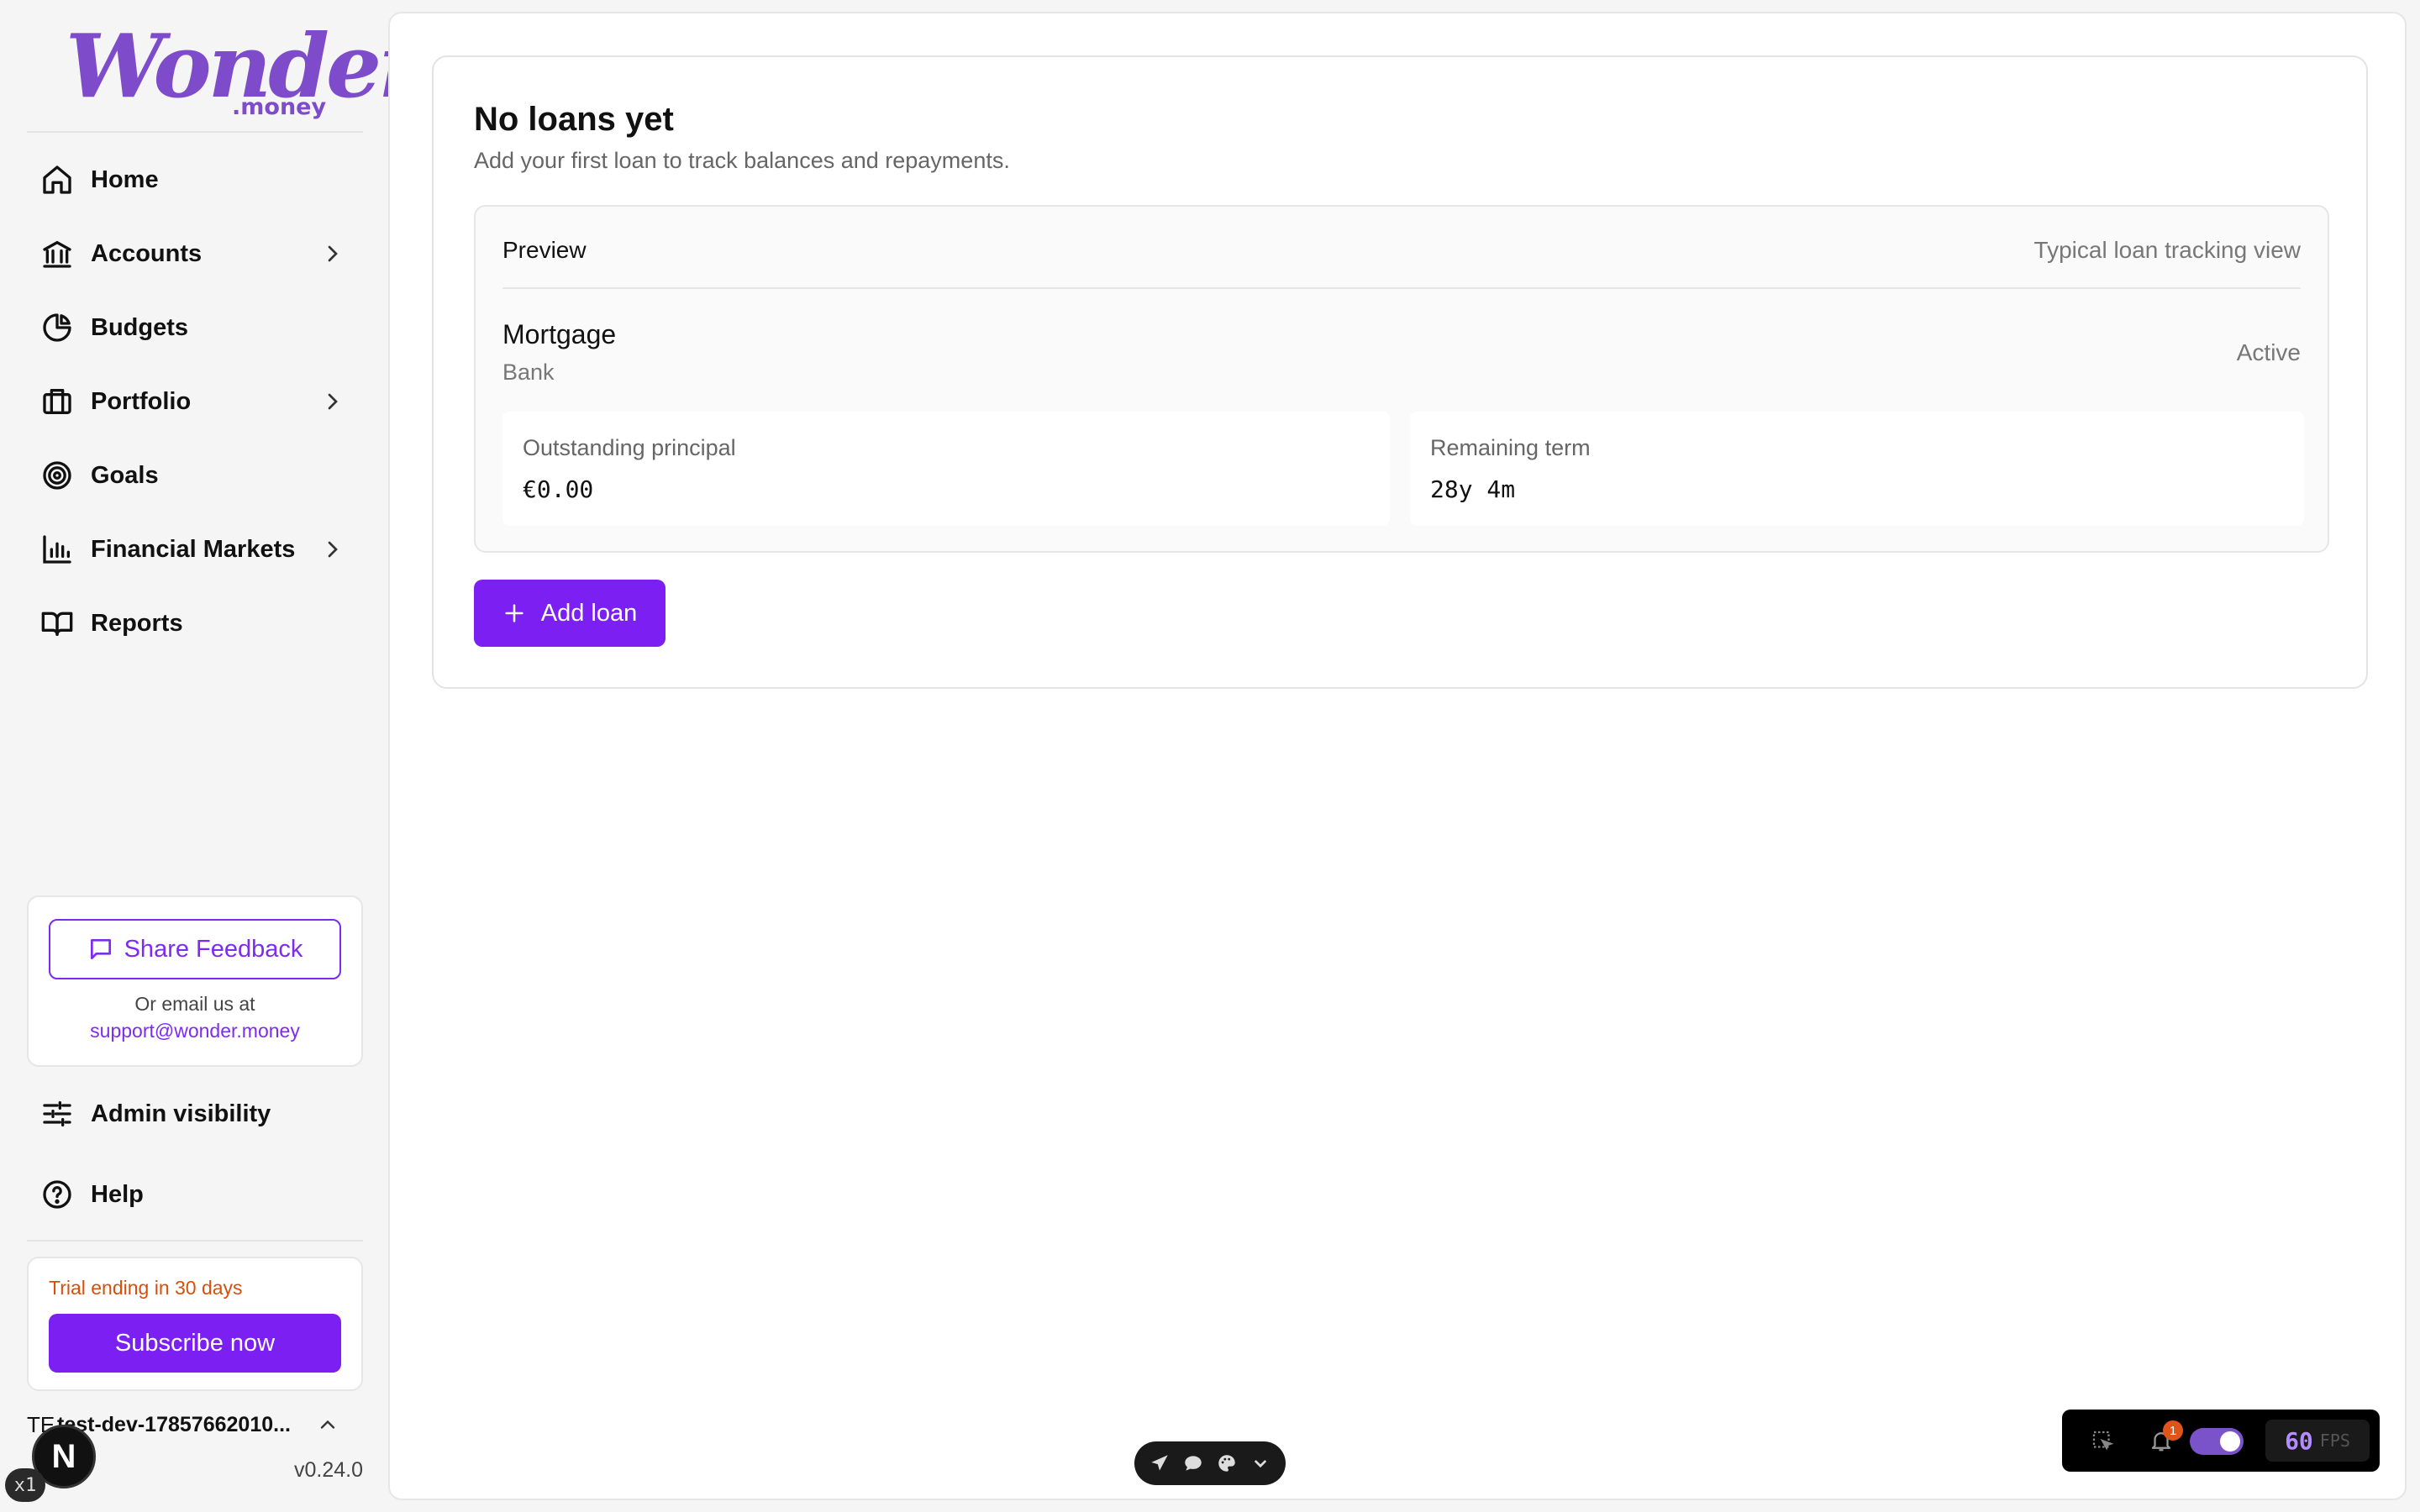 The width and height of the screenshot is (2420, 1512). I want to click on sidebar-item-label: Budgets, so click(139, 327).